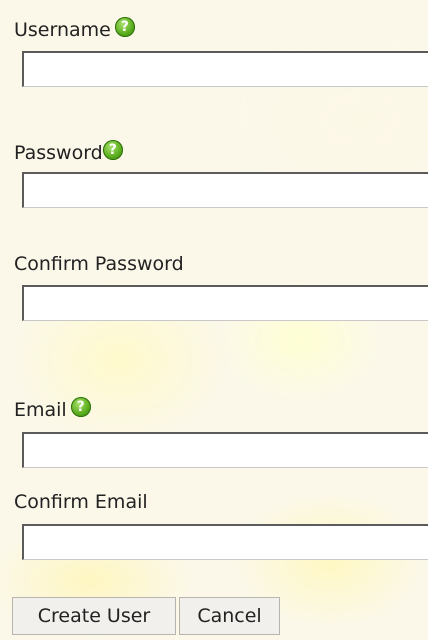 The height and width of the screenshot is (640, 428). Describe the element at coordinates (229, 616) in the screenshot. I see `cancel-button: Cancel` at that location.